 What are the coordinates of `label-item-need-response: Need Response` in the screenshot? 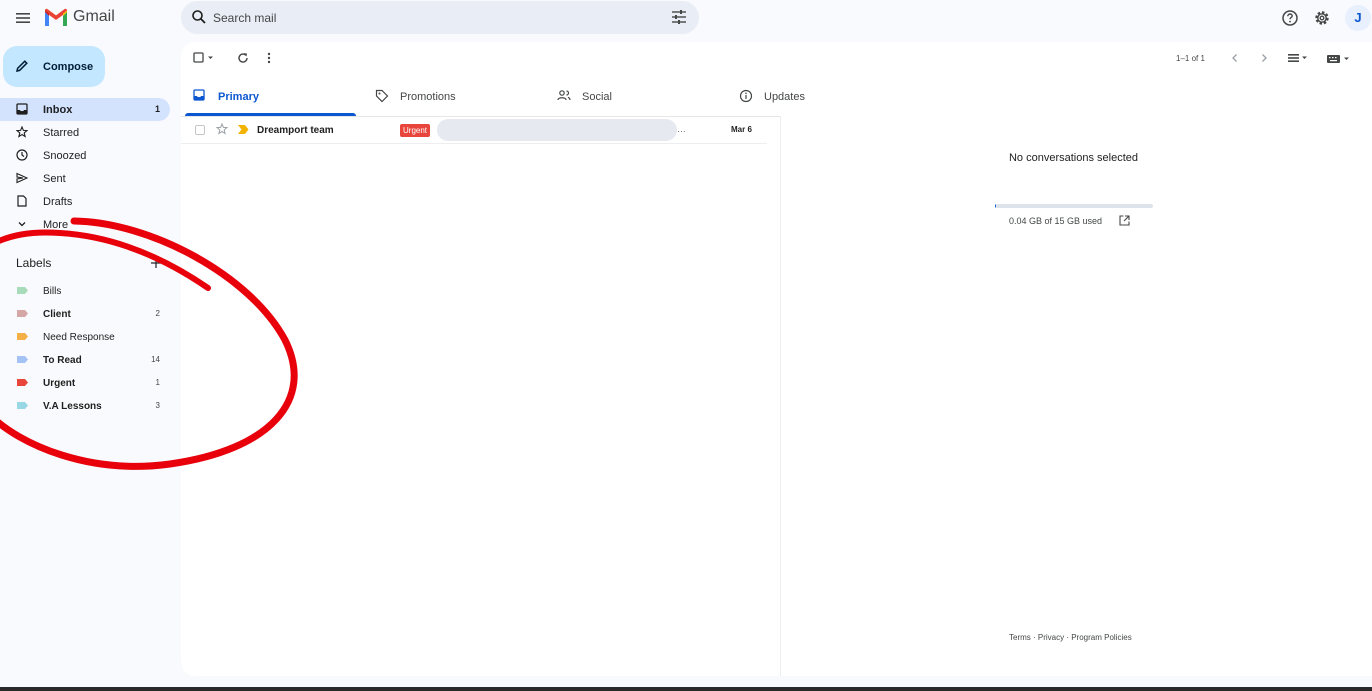 It's located at (85, 336).